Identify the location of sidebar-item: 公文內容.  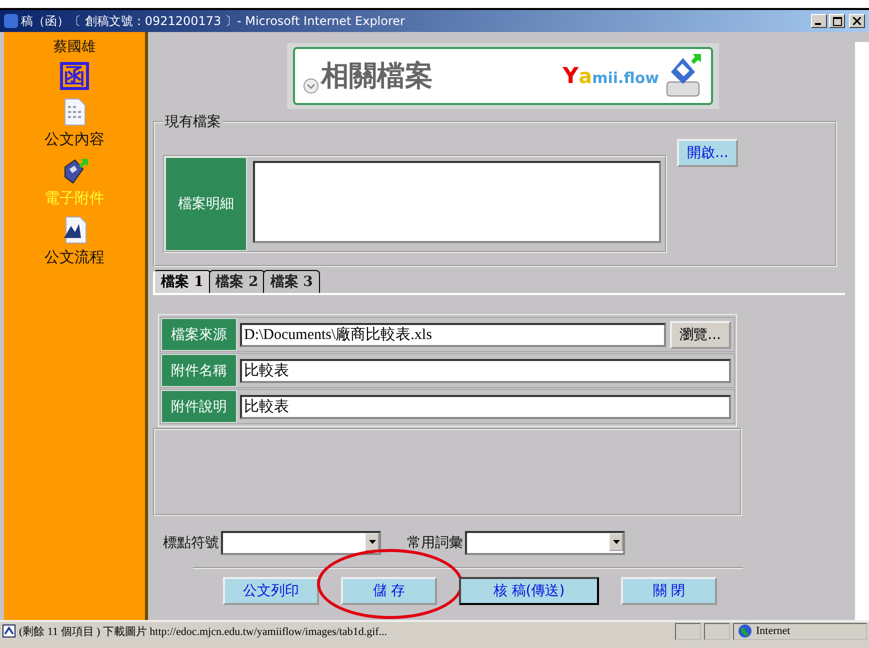
(74, 139).